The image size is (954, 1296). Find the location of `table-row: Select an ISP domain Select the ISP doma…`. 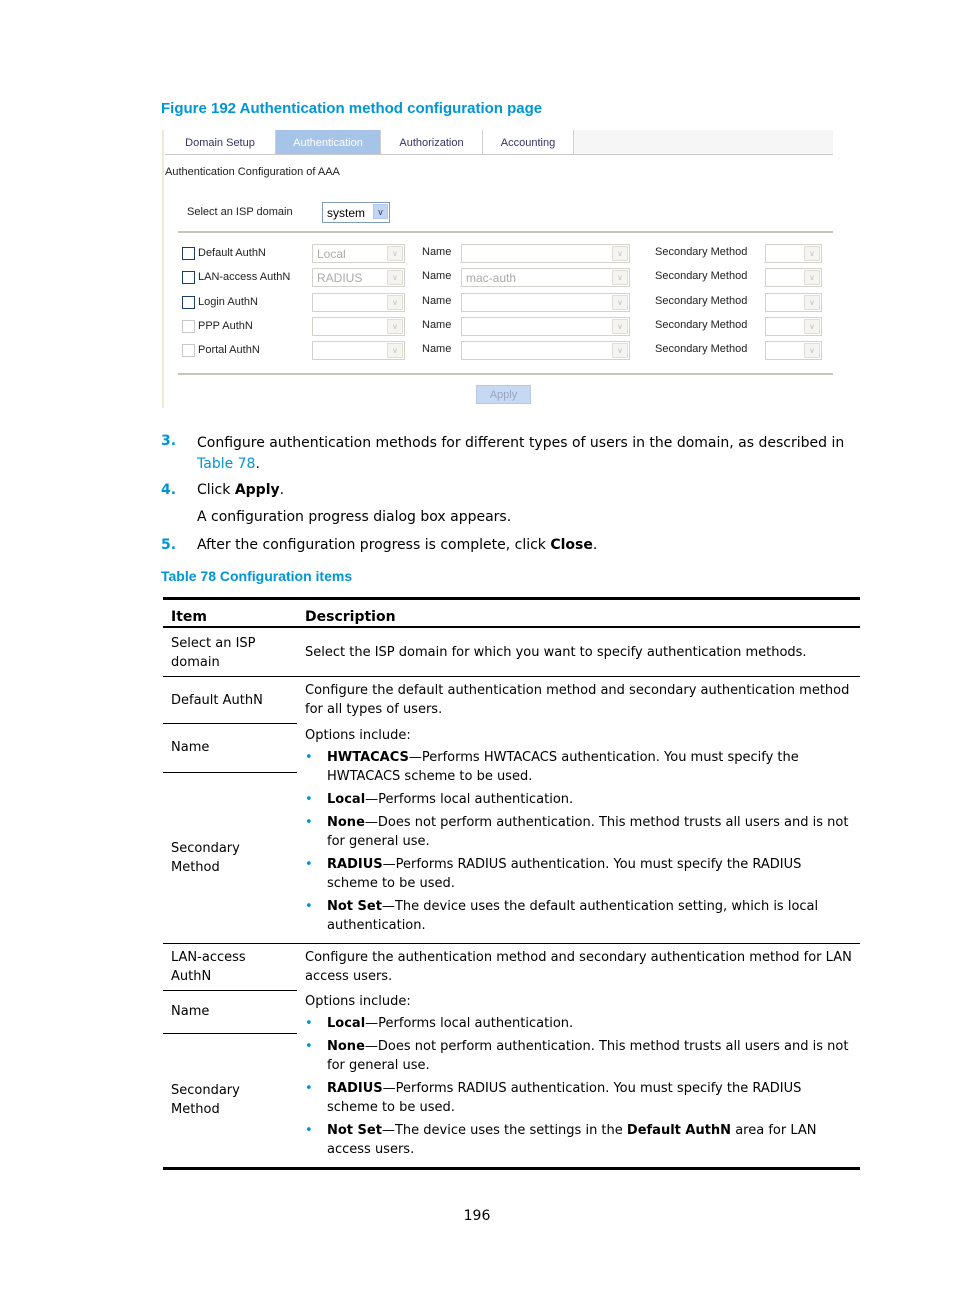

table-row: Select an ISP domain Select the ISP doma… is located at coordinates (511, 652).